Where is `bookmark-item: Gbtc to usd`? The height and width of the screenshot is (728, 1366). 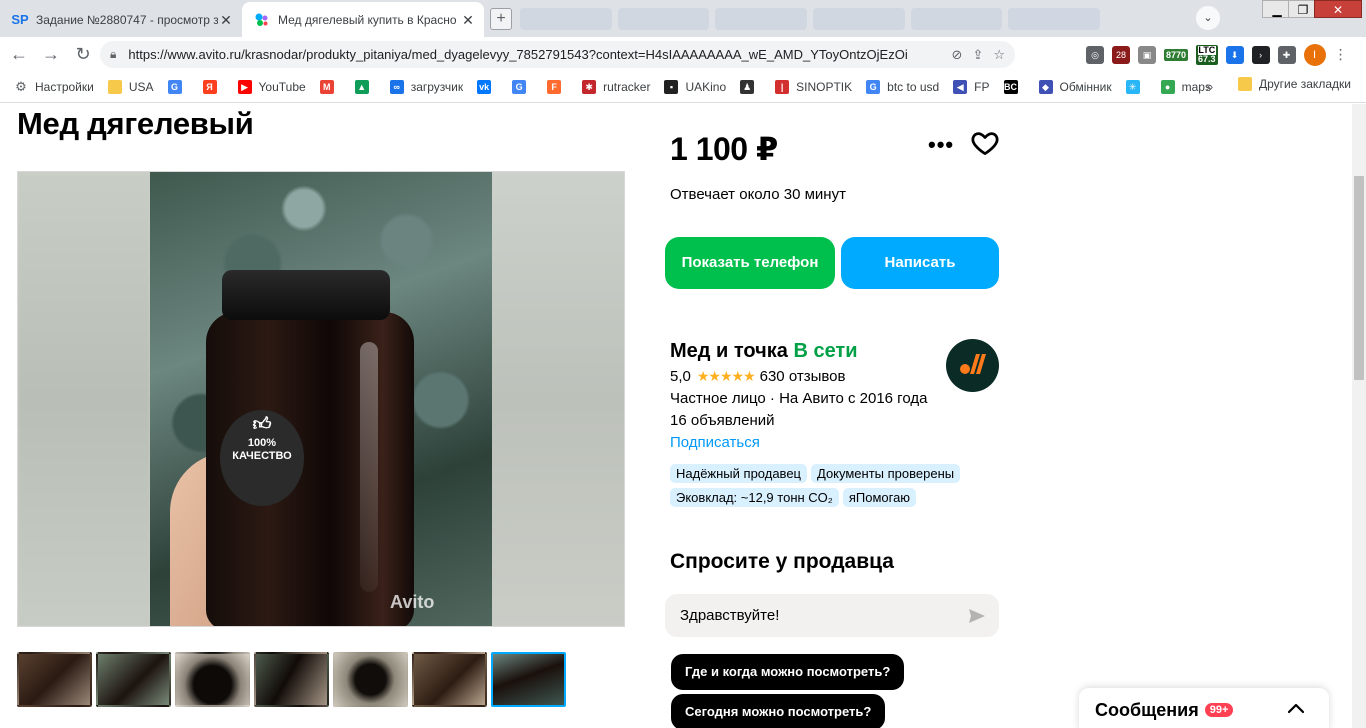
bookmark-item: Gbtc to usd is located at coordinates (903, 86).